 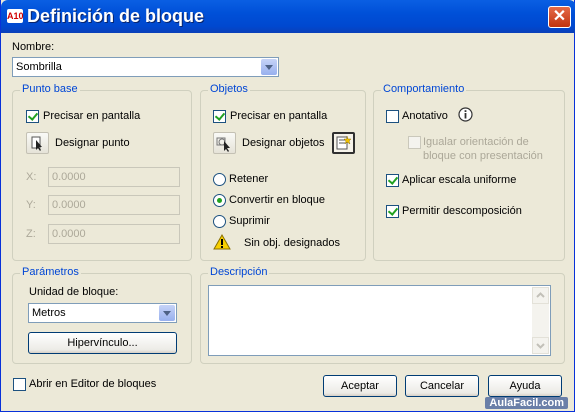 I want to click on abrir-editor-label: Abrir en Editor de bloques, so click(x=93, y=384).